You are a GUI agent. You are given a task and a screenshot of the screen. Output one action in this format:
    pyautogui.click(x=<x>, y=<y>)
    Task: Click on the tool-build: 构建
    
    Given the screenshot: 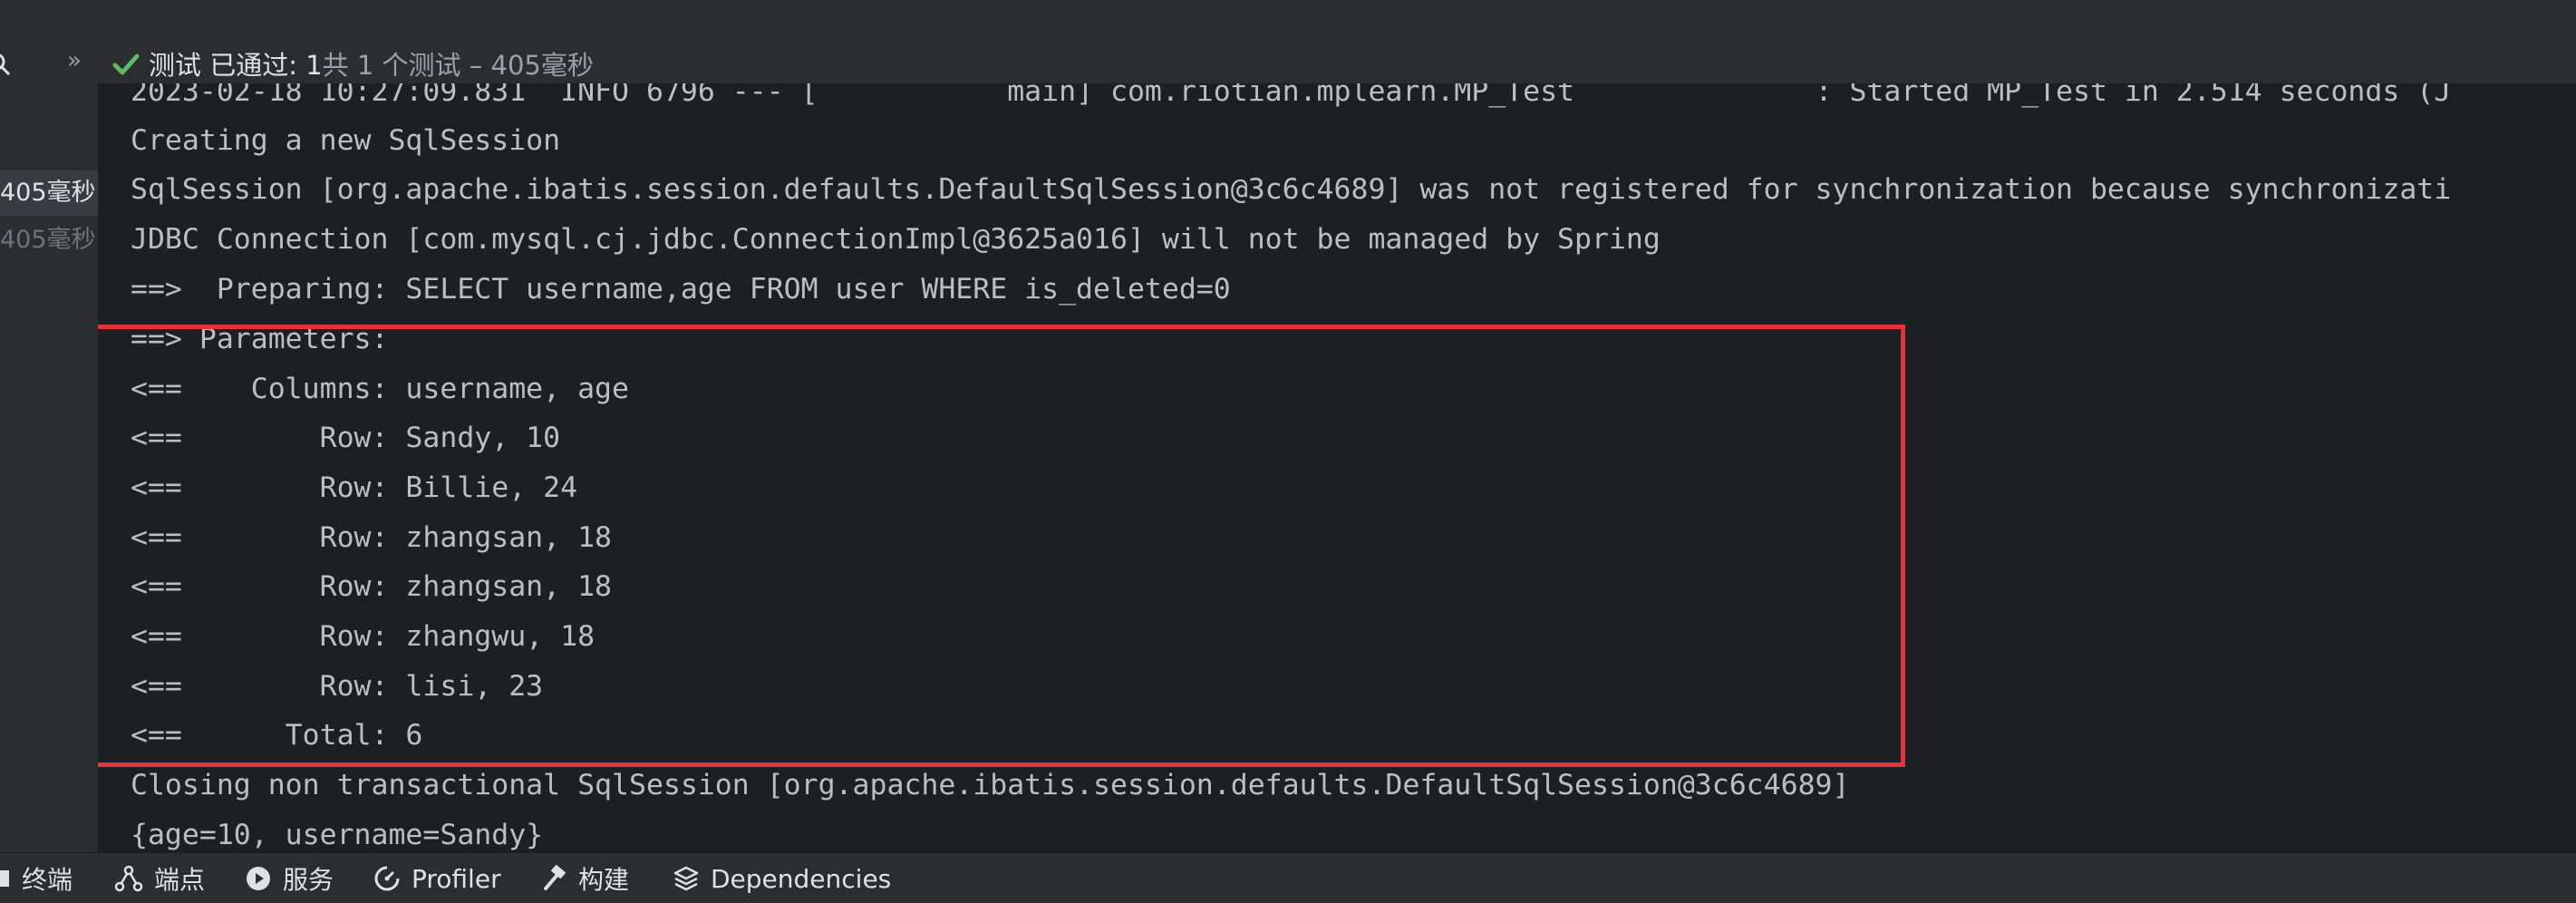 What is the action you would take?
    pyautogui.click(x=584, y=878)
    